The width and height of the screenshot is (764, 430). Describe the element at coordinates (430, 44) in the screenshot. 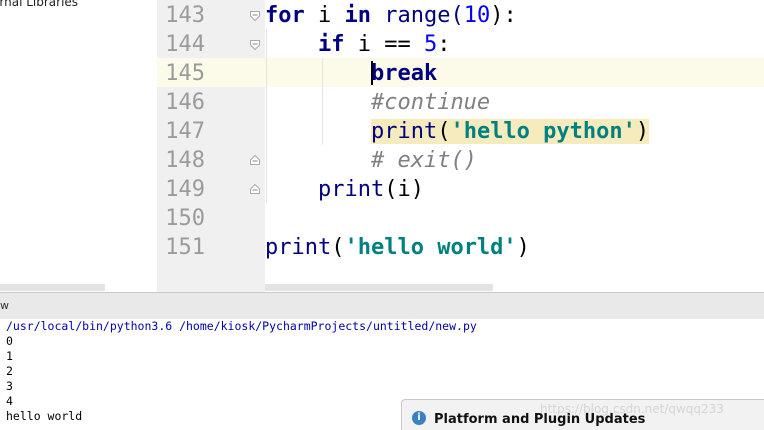

I see `number-literal: 5` at that location.